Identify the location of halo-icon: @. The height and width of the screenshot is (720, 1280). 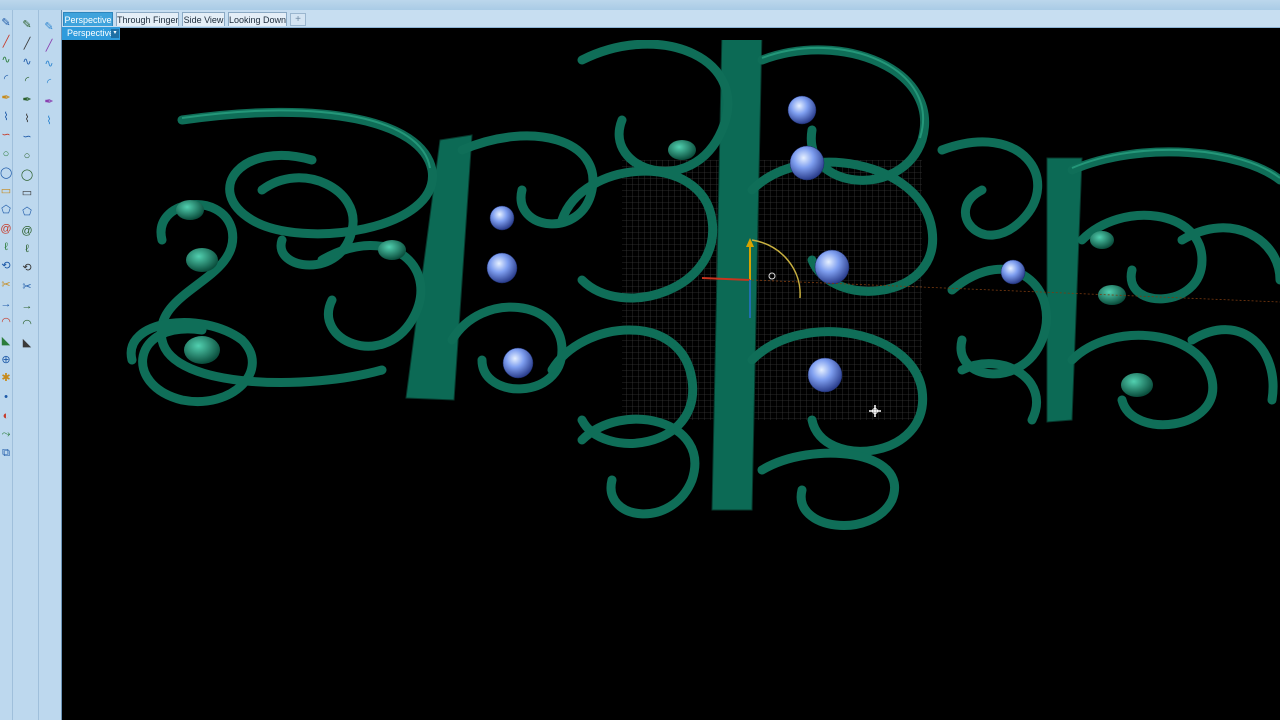
(27, 231).